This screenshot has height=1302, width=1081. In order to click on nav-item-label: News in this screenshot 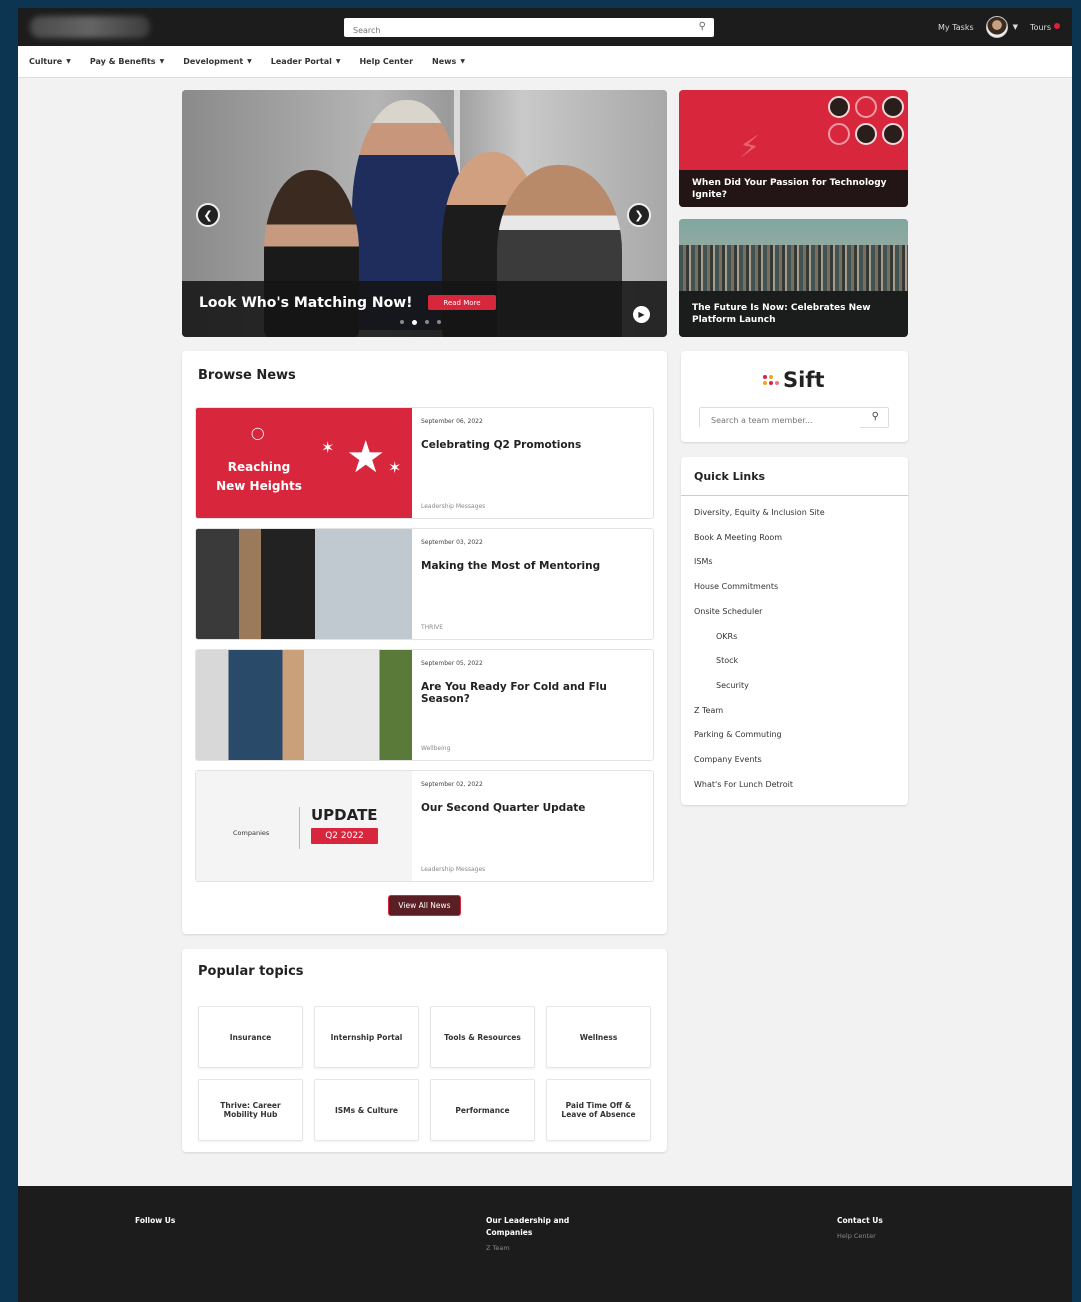, I will do `click(444, 61)`.